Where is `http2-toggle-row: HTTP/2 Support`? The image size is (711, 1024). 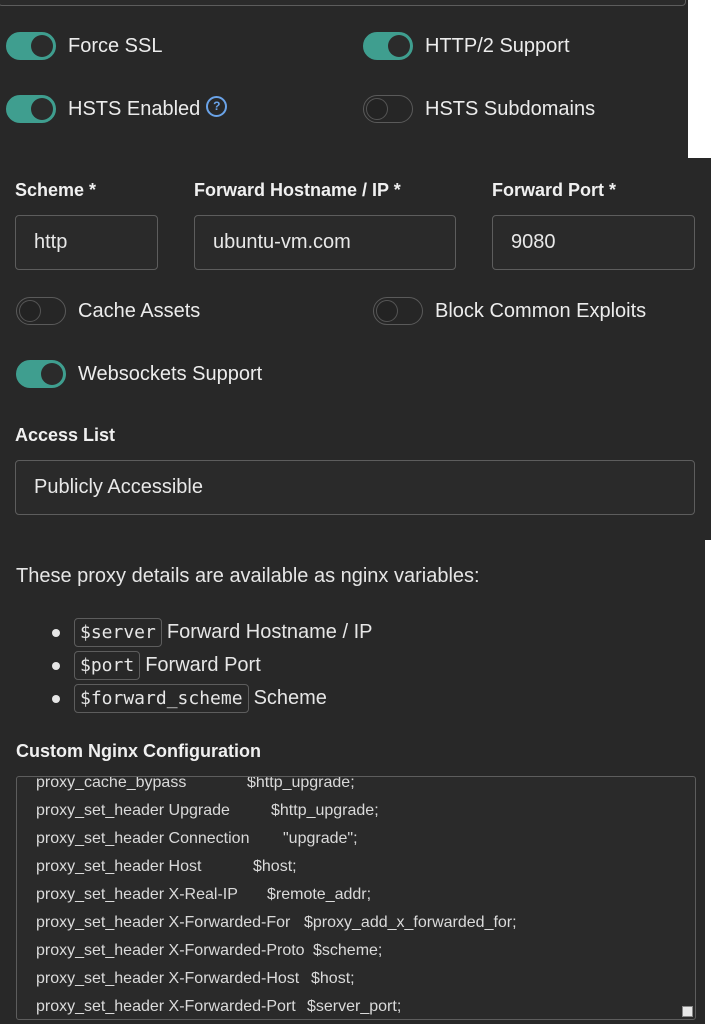
http2-toggle-row: HTTP/2 Support is located at coordinates (466, 46).